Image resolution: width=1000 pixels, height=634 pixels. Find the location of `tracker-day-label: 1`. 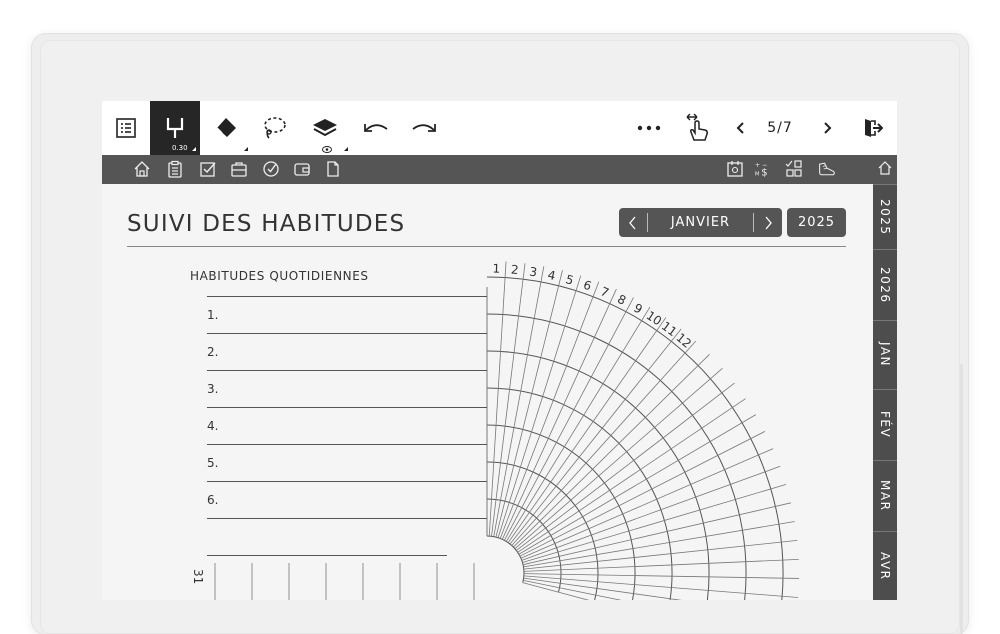

tracker-day-label: 1 is located at coordinates (496, 269).